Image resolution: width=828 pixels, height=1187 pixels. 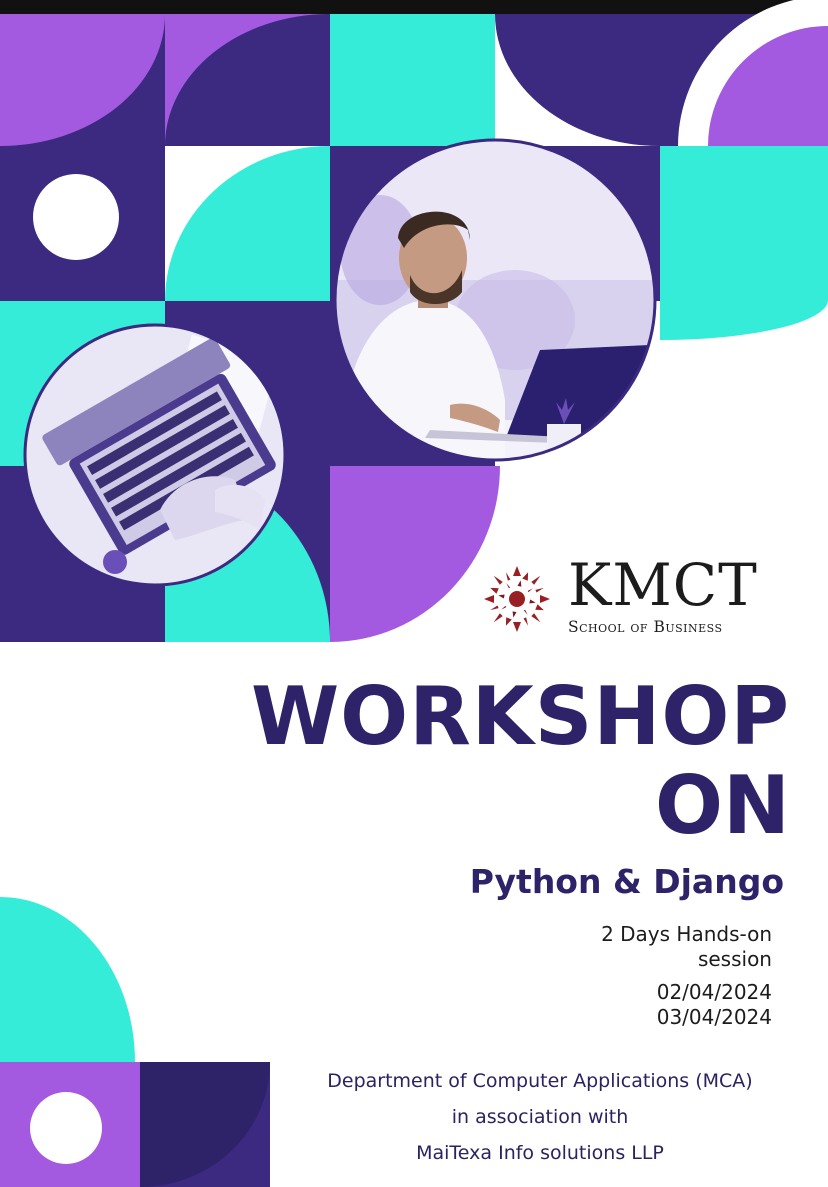 I want to click on duration-line-2: session, so click(x=734, y=959).